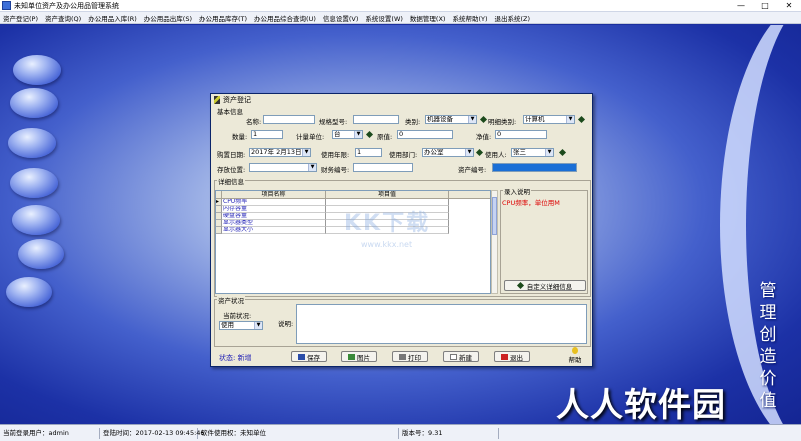 The image size is (801, 441). What do you see at coordinates (496, 155) in the screenshot?
I see `user-label: 使用人:` at bounding box center [496, 155].